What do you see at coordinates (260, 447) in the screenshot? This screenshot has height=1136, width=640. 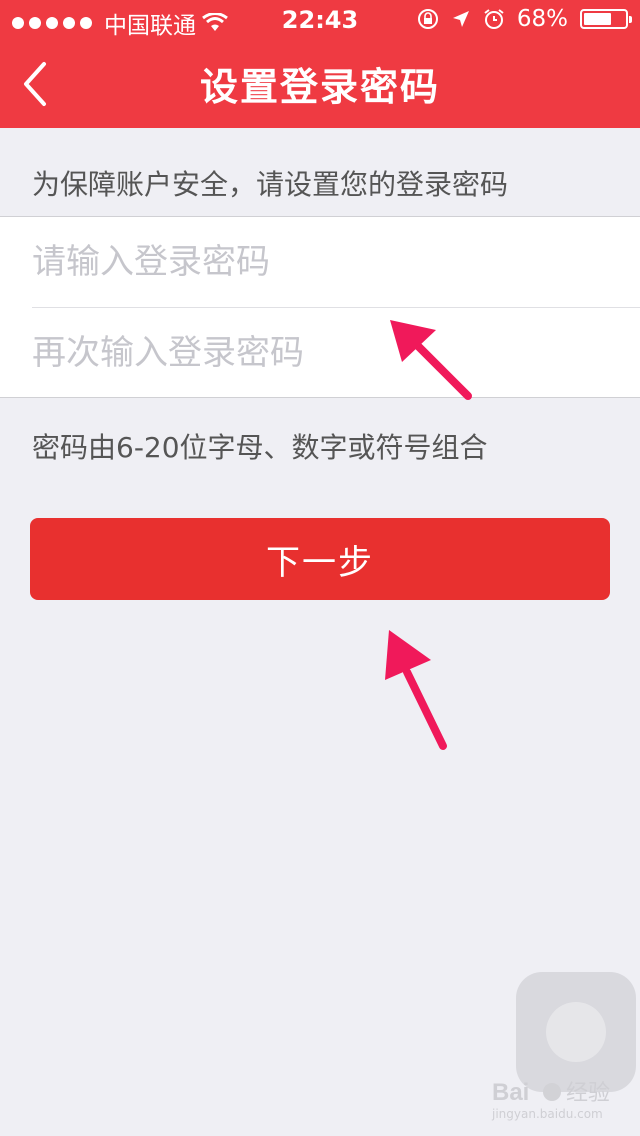 I see `password-rule-text: 密码由6-20位字母、数字或符号组合` at bounding box center [260, 447].